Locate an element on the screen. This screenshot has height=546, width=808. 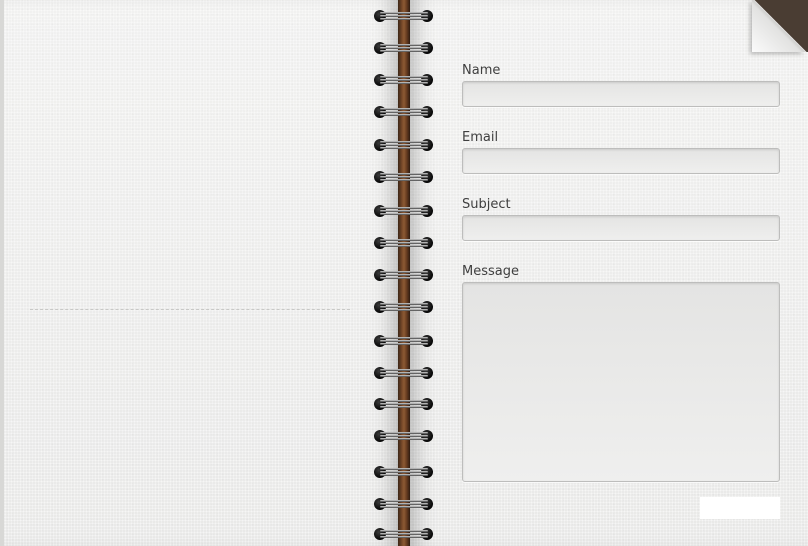
email-input is located at coordinates (621, 161).